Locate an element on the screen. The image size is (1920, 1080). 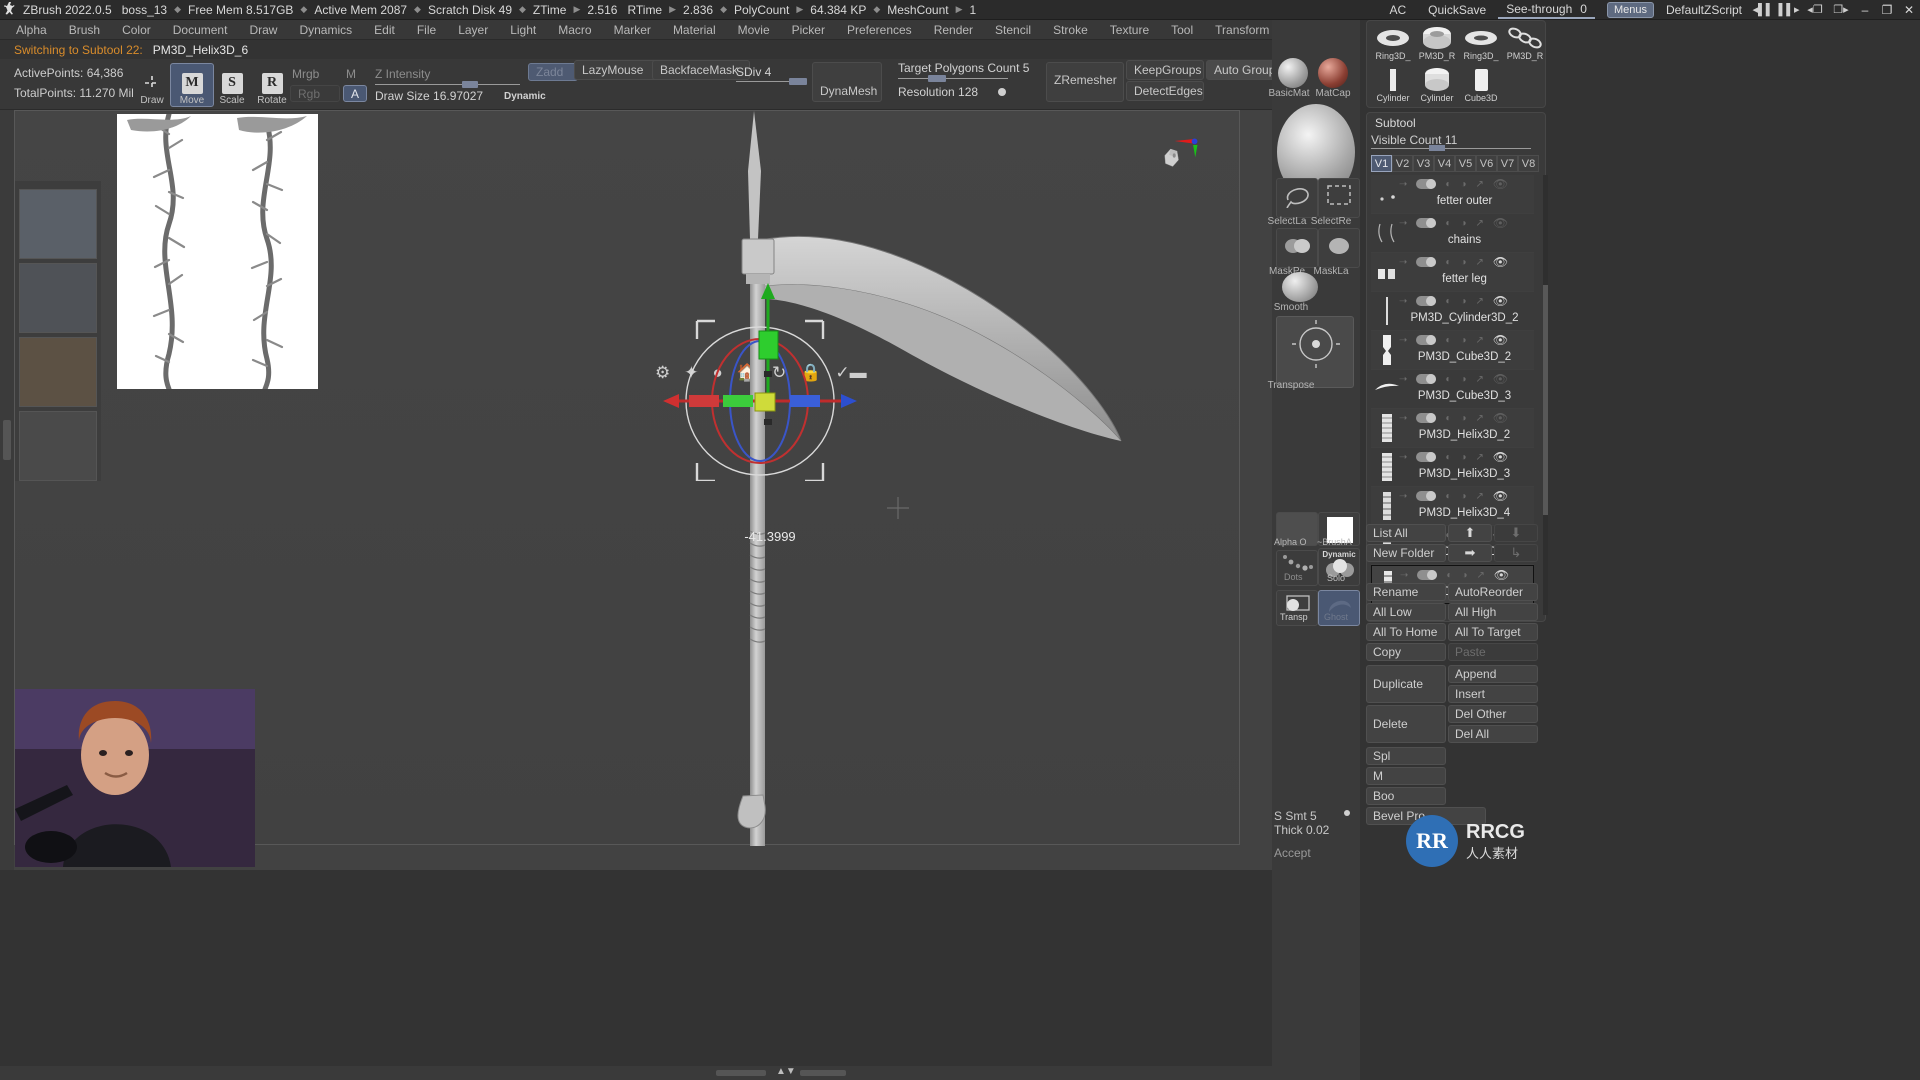
dynamic-label: Dynamic is located at coordinates (525, 96).